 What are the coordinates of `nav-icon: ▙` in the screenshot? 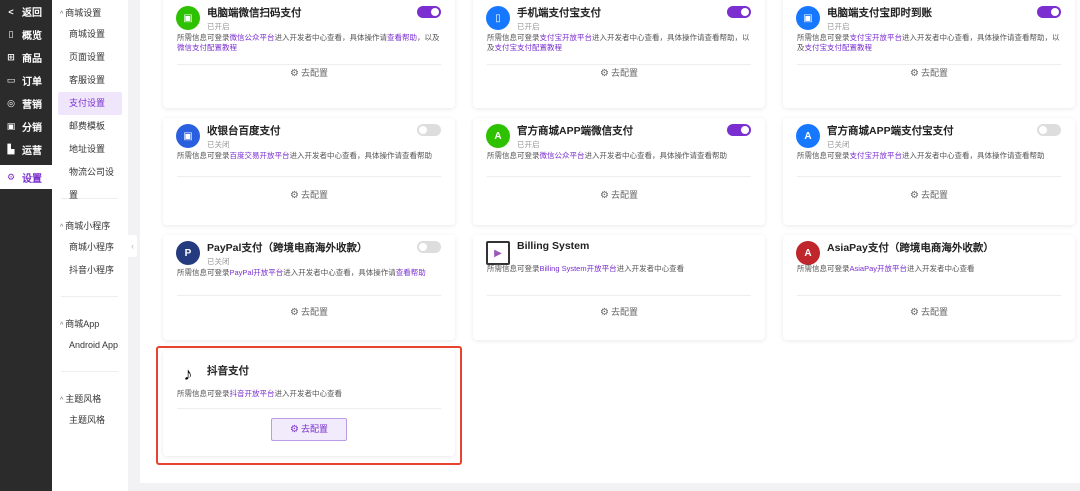 It's located at (11, 149).